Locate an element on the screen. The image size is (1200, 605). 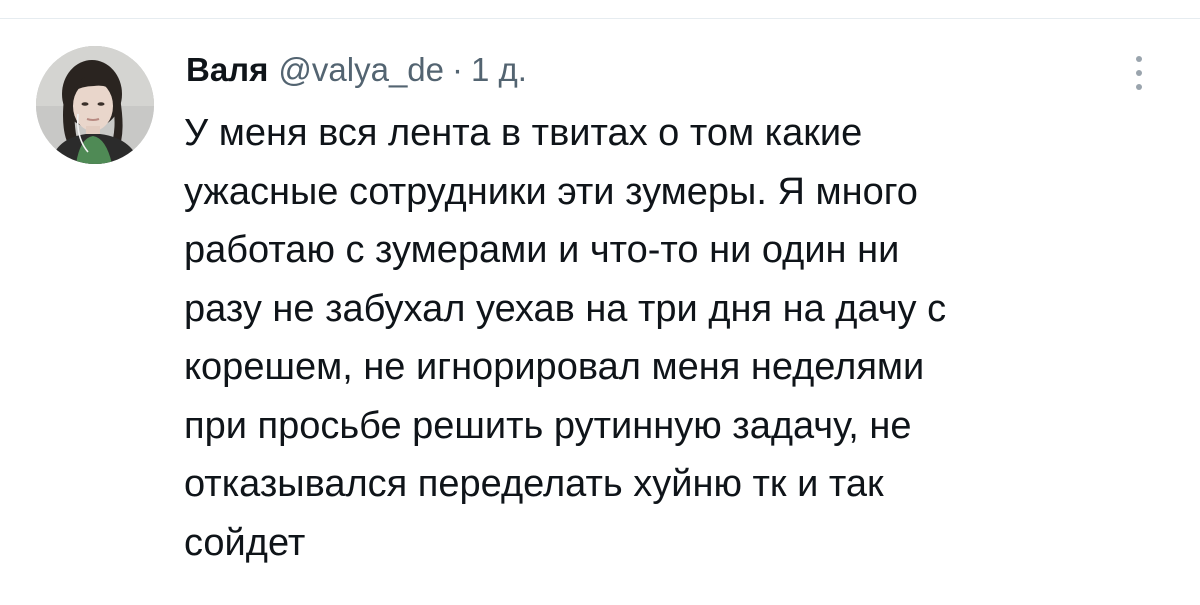
user-handle: @valya_de is located at coordinates (361, 69).